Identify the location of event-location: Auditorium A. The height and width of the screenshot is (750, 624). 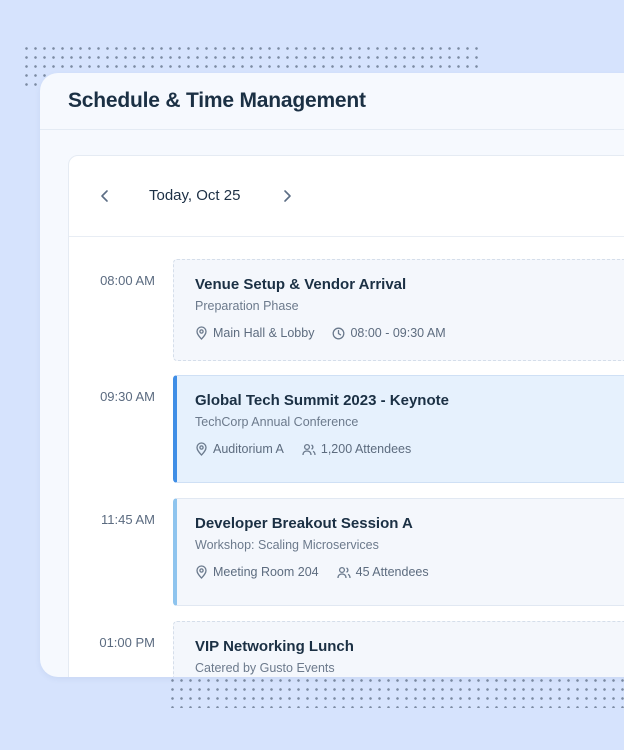
(239, 449).